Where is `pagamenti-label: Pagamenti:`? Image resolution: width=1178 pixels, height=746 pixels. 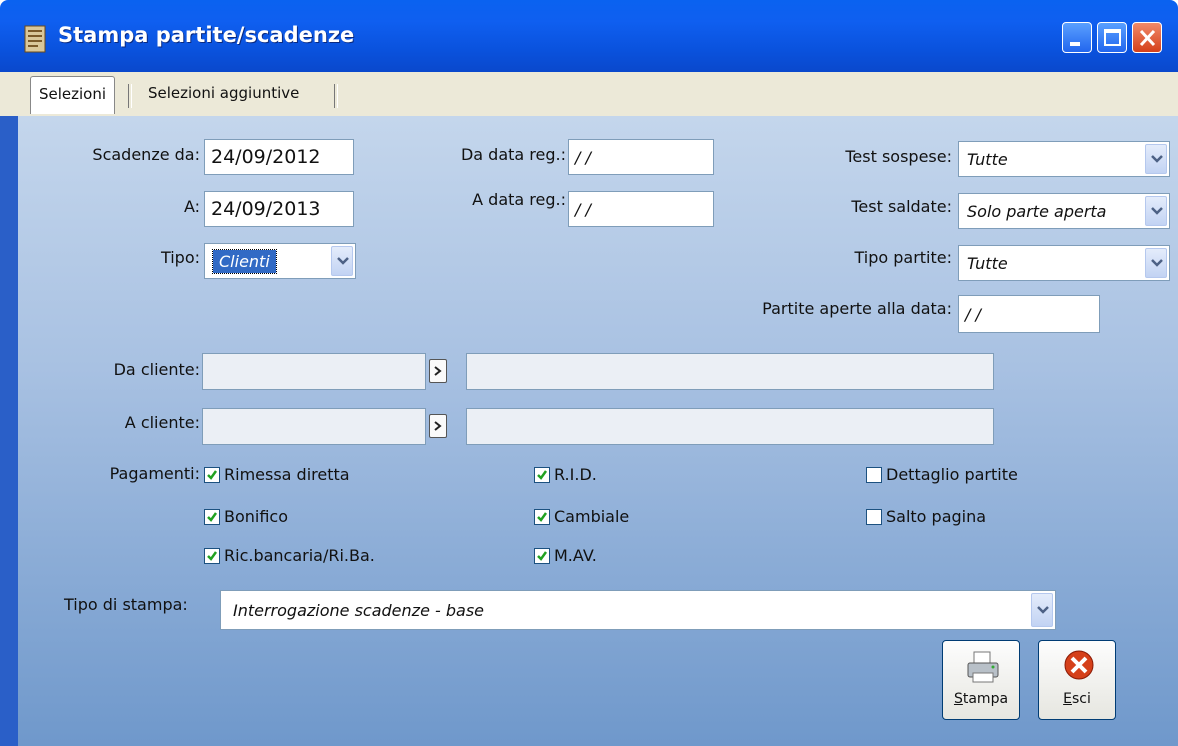
pagamenti-label: Pagamenti: is located at coordinates (154, 473).